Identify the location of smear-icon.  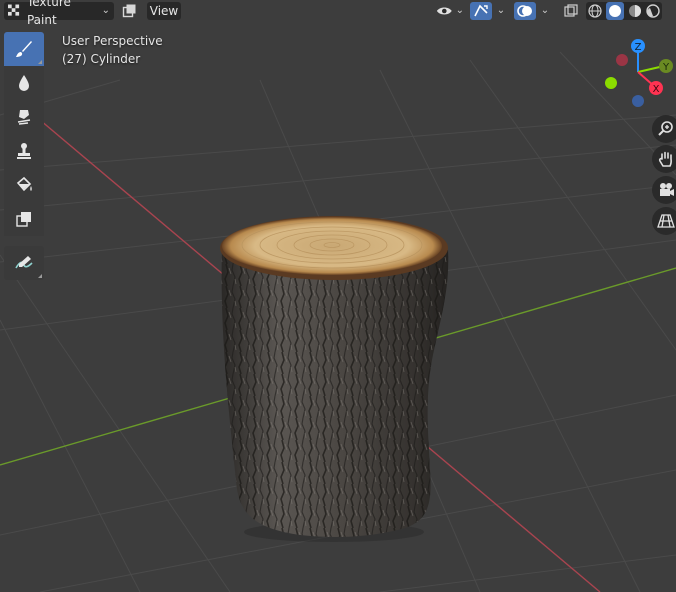
(24, 117).